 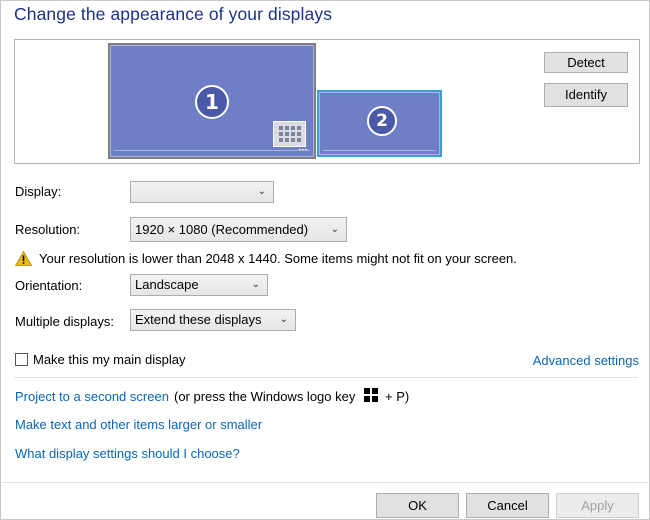 I want to click on multiple-displays-select: Extend these displays ⌄, so click(x=213, y=320).